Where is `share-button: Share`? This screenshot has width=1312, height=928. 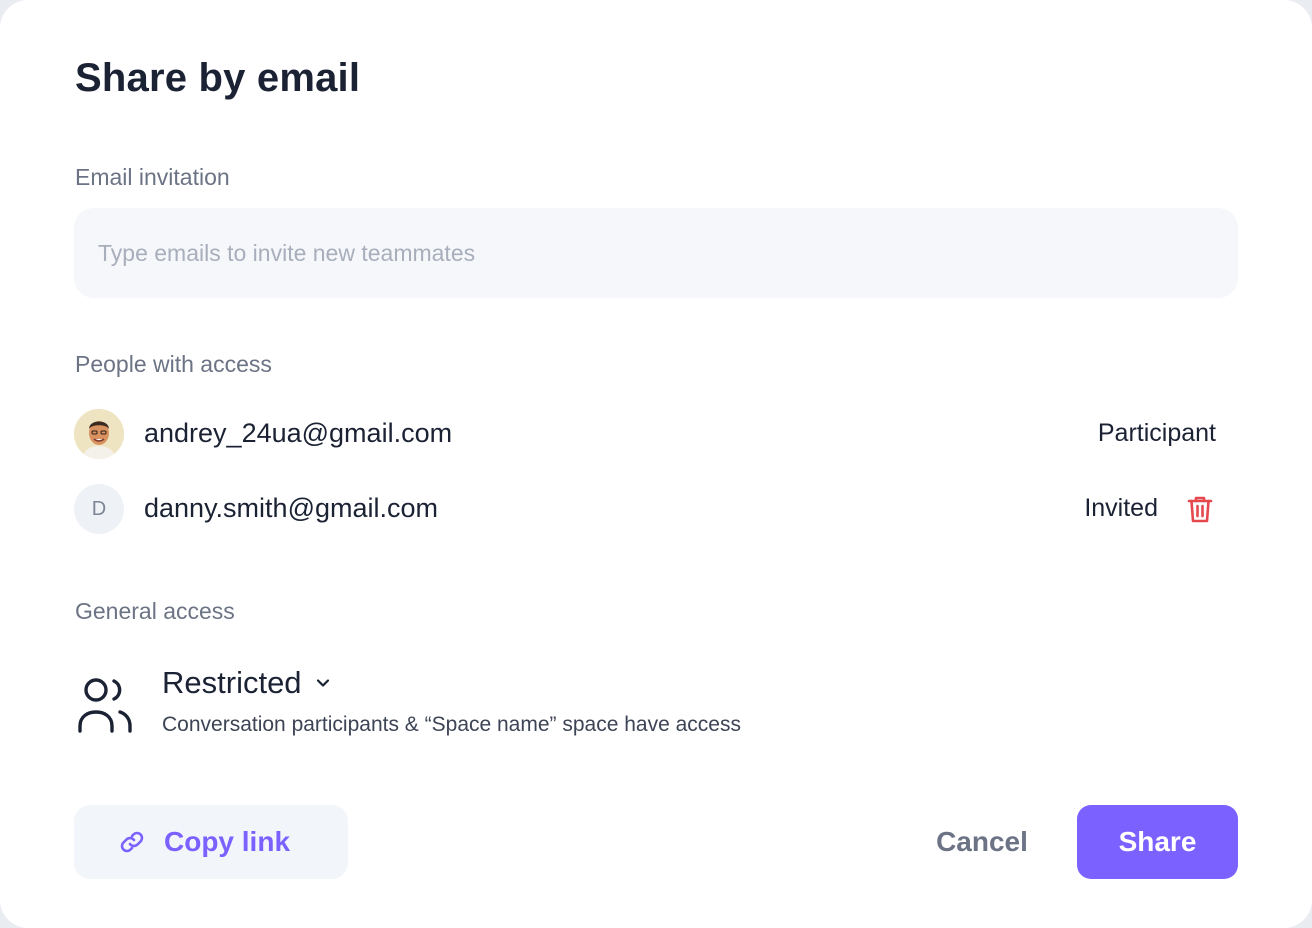
share-button: Share is located at coordinates (1157, 842).